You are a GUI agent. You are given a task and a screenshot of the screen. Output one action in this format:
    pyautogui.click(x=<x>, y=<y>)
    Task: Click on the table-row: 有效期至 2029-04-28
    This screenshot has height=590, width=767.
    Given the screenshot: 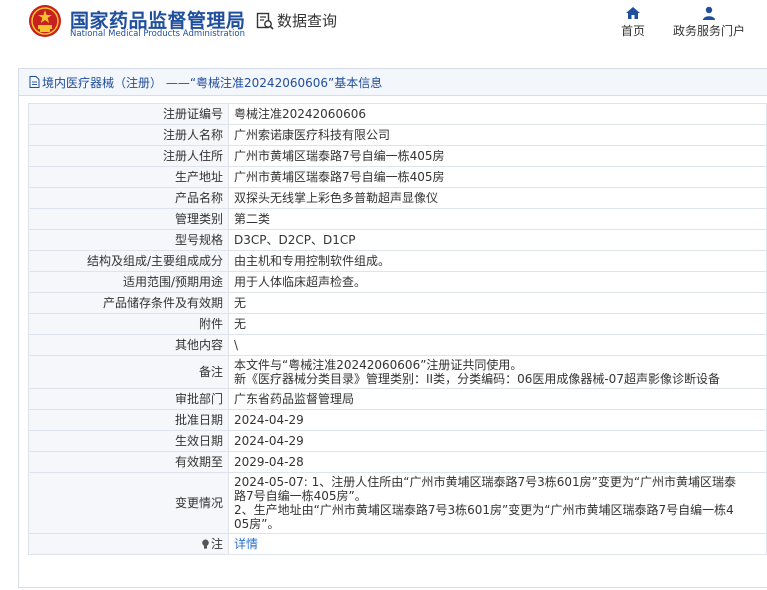 What is the action you would take?
    pyautogui.click(x=397, y=462)
    